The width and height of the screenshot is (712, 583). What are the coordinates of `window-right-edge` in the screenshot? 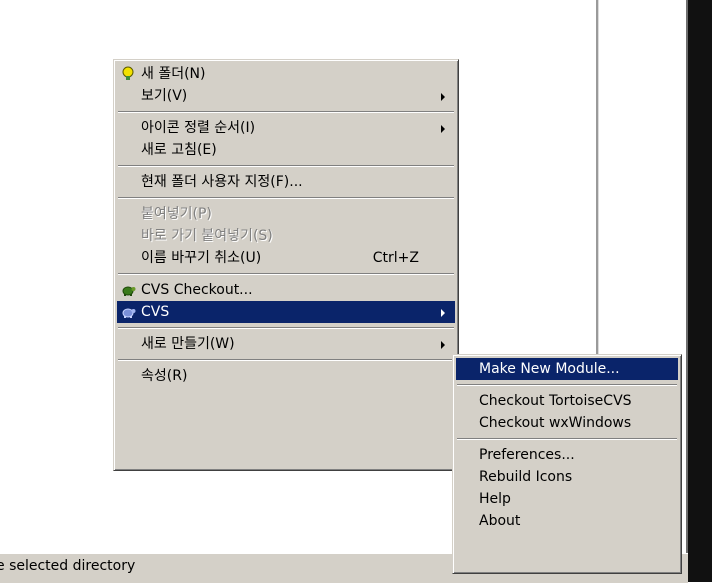 It's located at (700, 291).